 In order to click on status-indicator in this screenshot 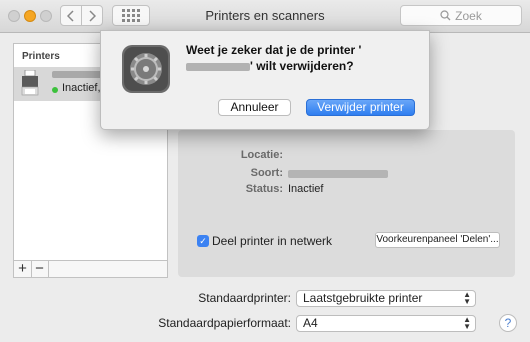, I will do `click(55, 90)`.